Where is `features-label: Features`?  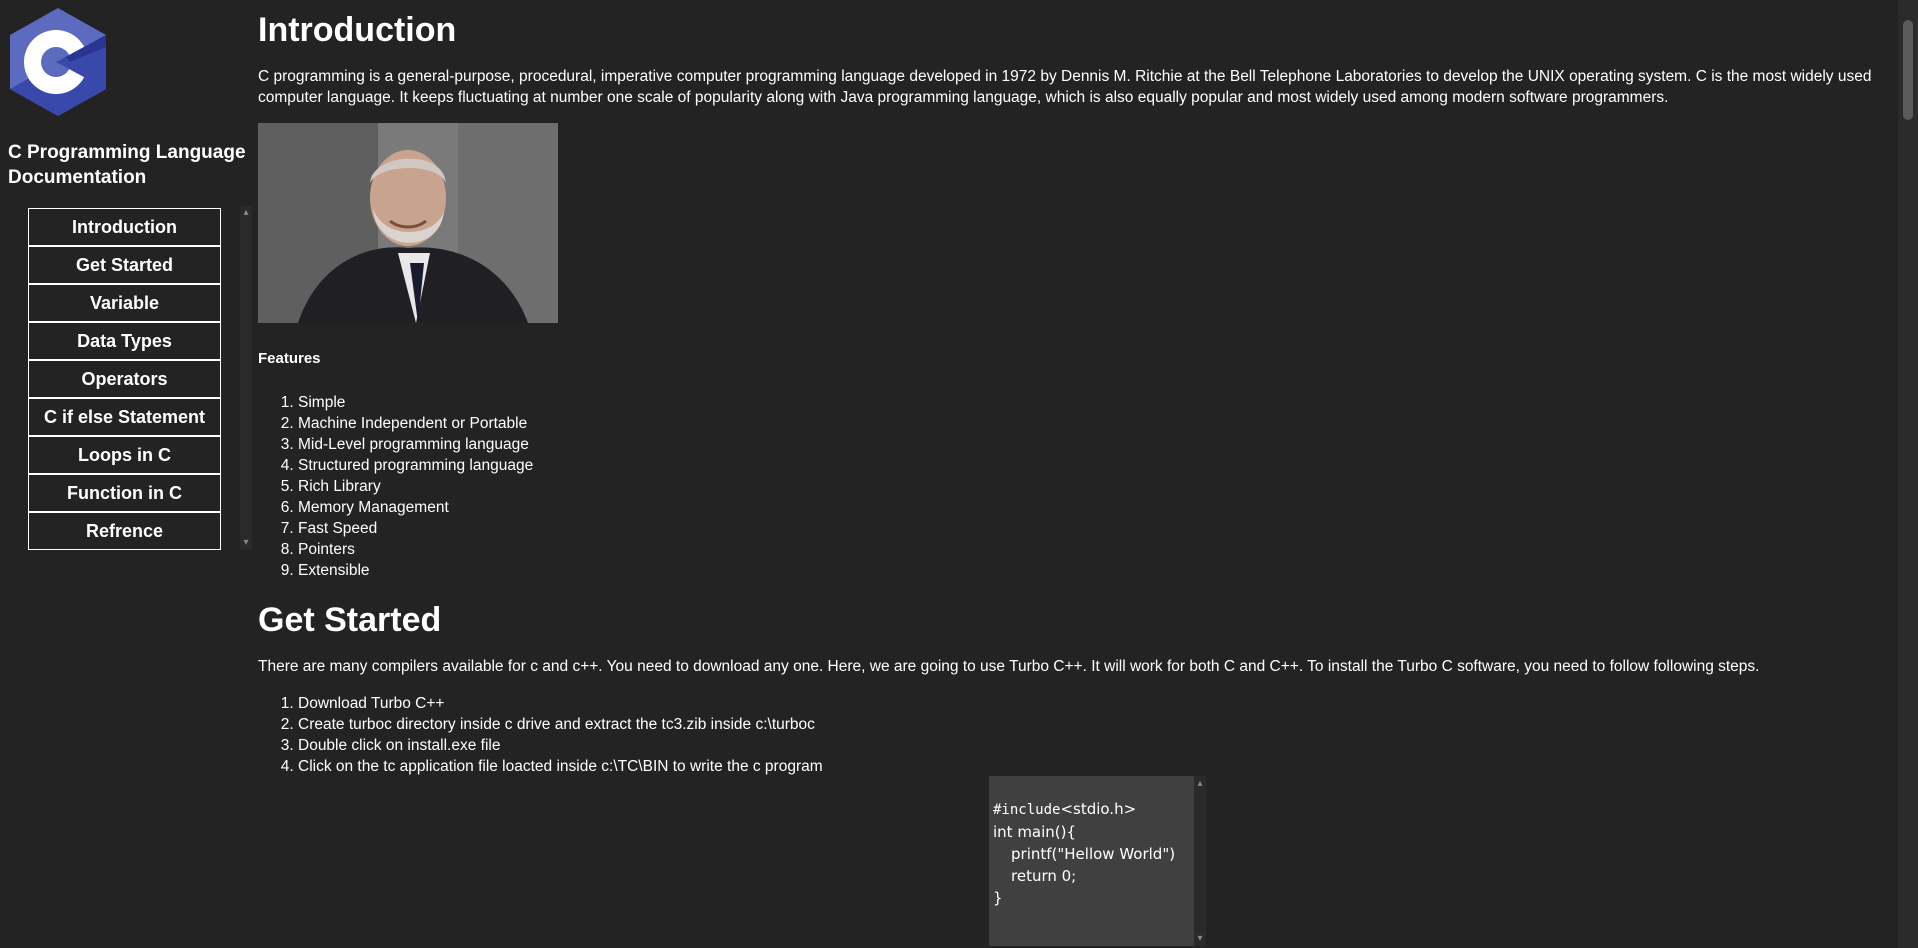 features-label: Features is located at coordinates (289, 358).